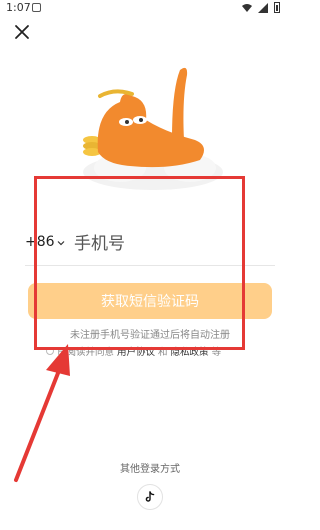  What do you see at coordinates (150, 265) in the screenshot?
I see `phone-divider` at bounding box center [150, 265].